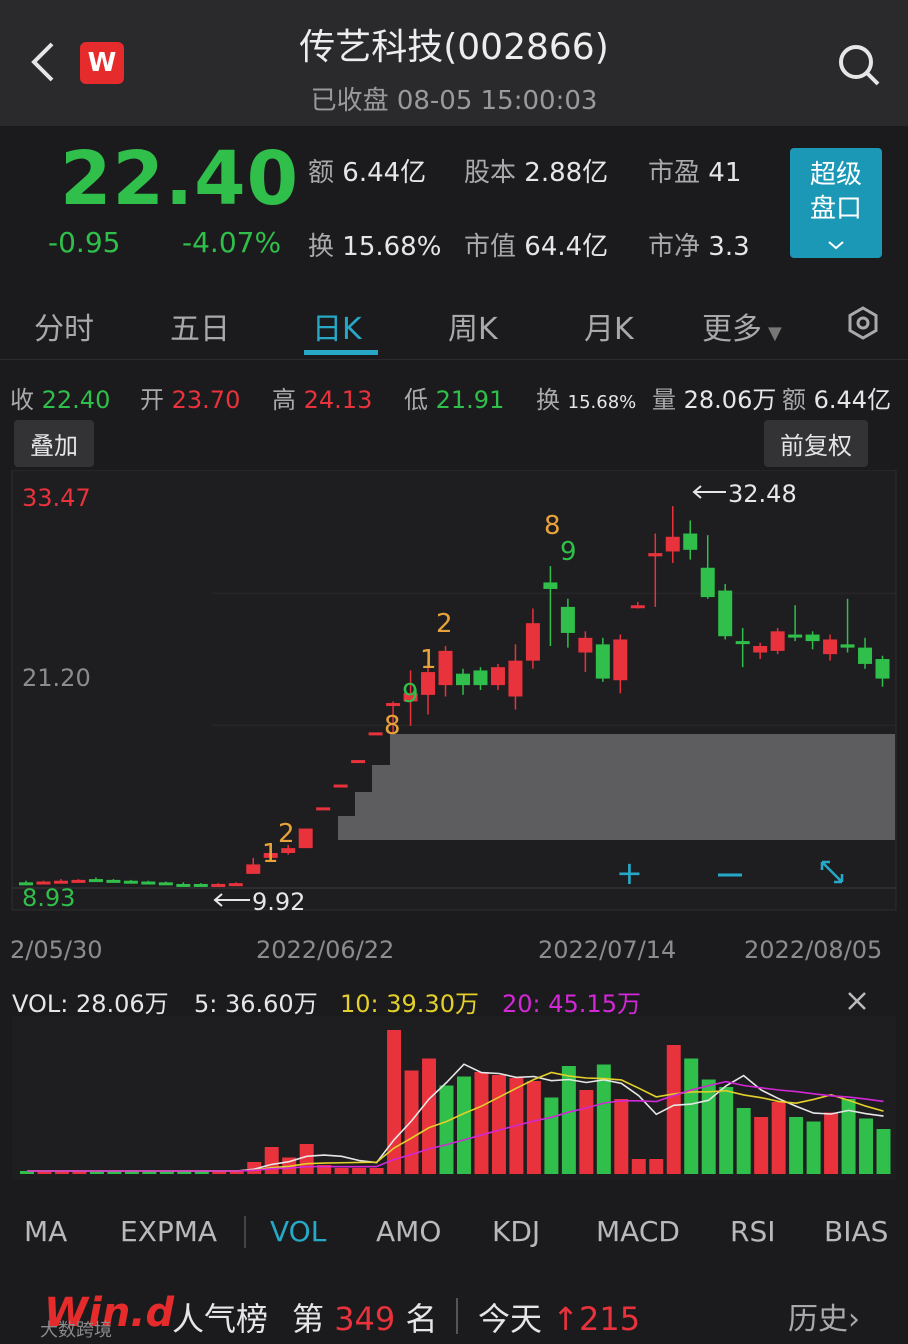  What do you see at coordinates (824, 1316) in the screenshot?
I see `history-link: 历史›` at bounding box center [824, 1316].